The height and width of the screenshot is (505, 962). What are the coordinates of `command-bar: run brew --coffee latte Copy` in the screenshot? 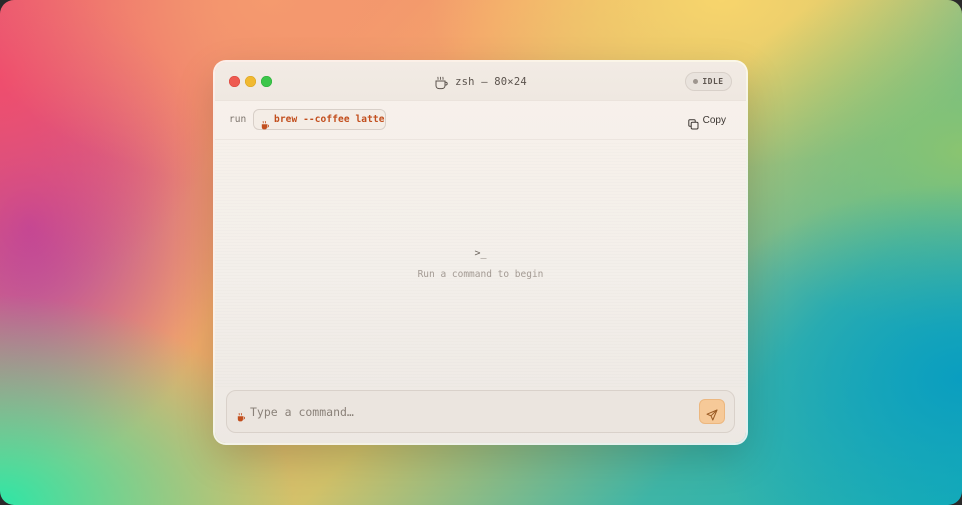 It's located at (480, 121).